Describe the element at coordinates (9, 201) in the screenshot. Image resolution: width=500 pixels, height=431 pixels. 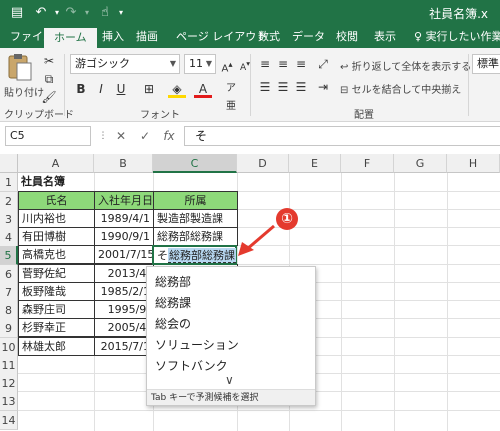
I see `row-header: 2` at that location.